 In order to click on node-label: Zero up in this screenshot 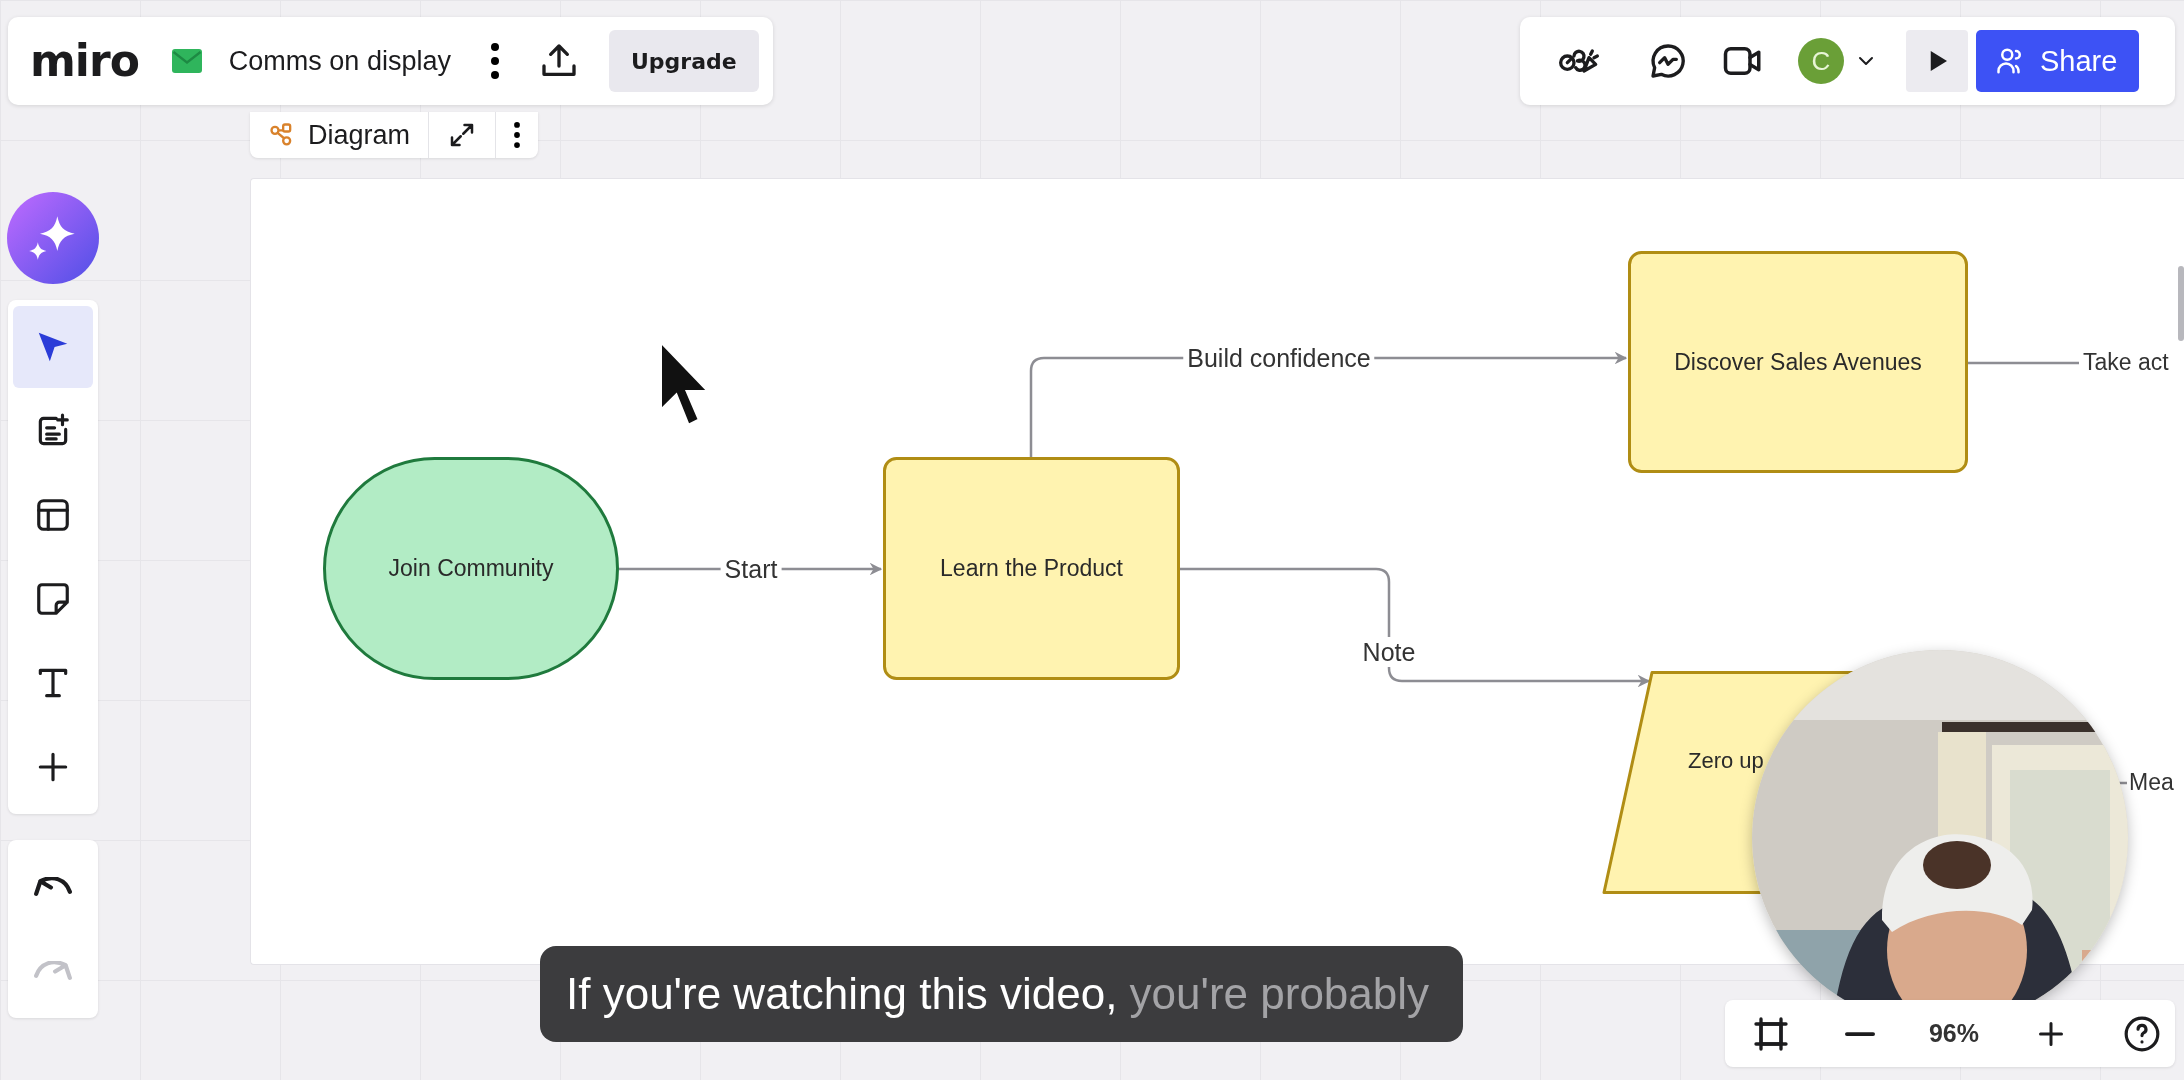, I will do `click(1726, 760)`.